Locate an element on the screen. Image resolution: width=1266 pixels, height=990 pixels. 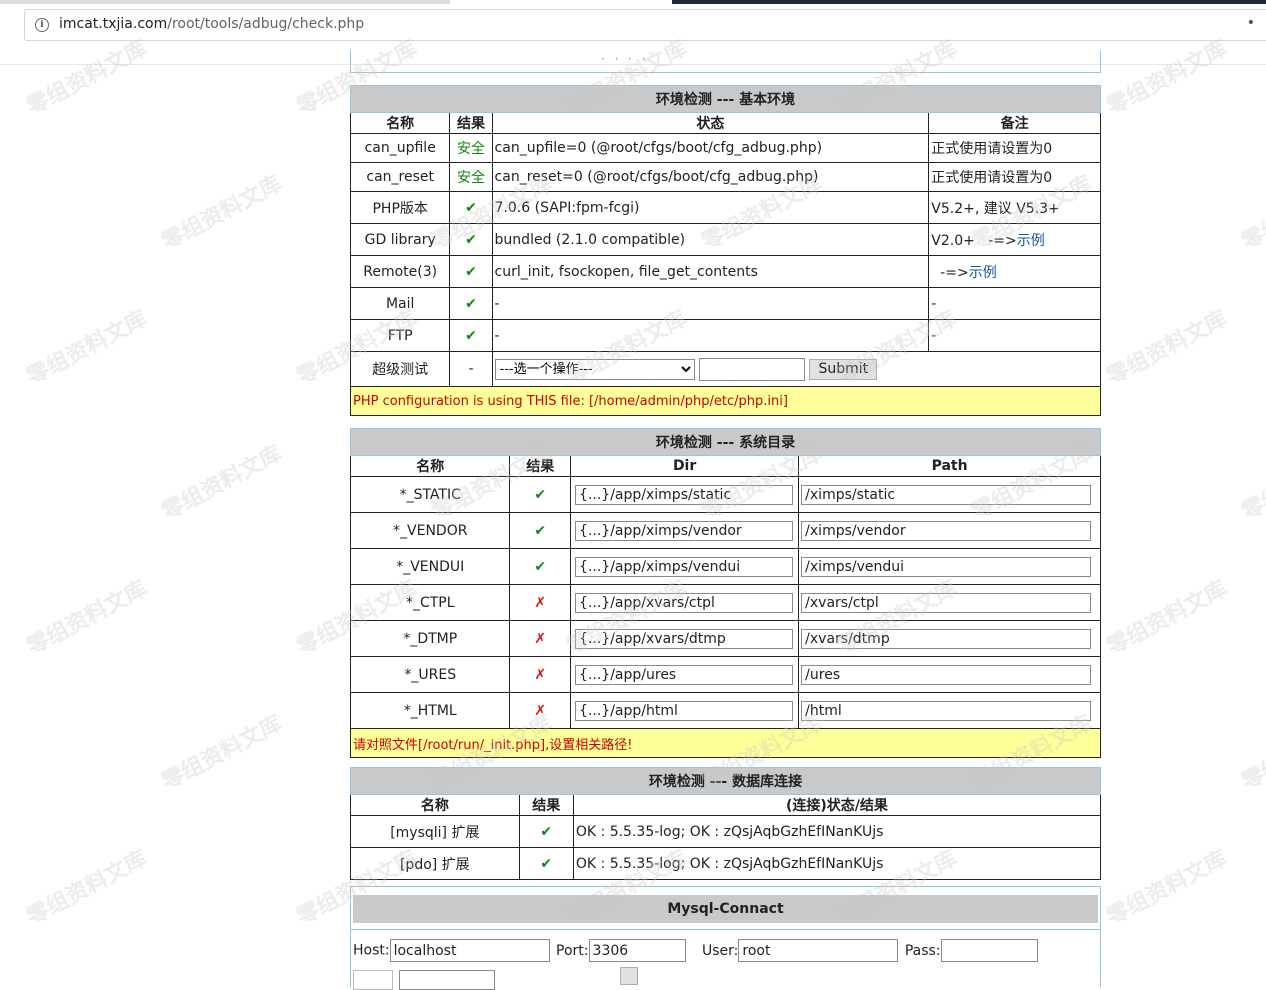
previous-section-fragment: · · · · is located at coordinates (725, 61).